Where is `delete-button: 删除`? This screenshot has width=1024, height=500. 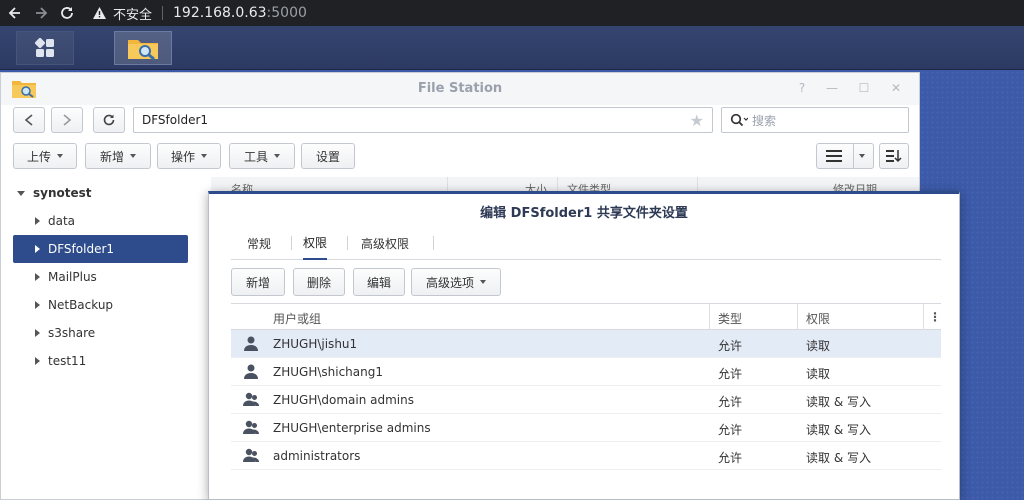
delete-button: 删除 is located at coordinates (319, 282).